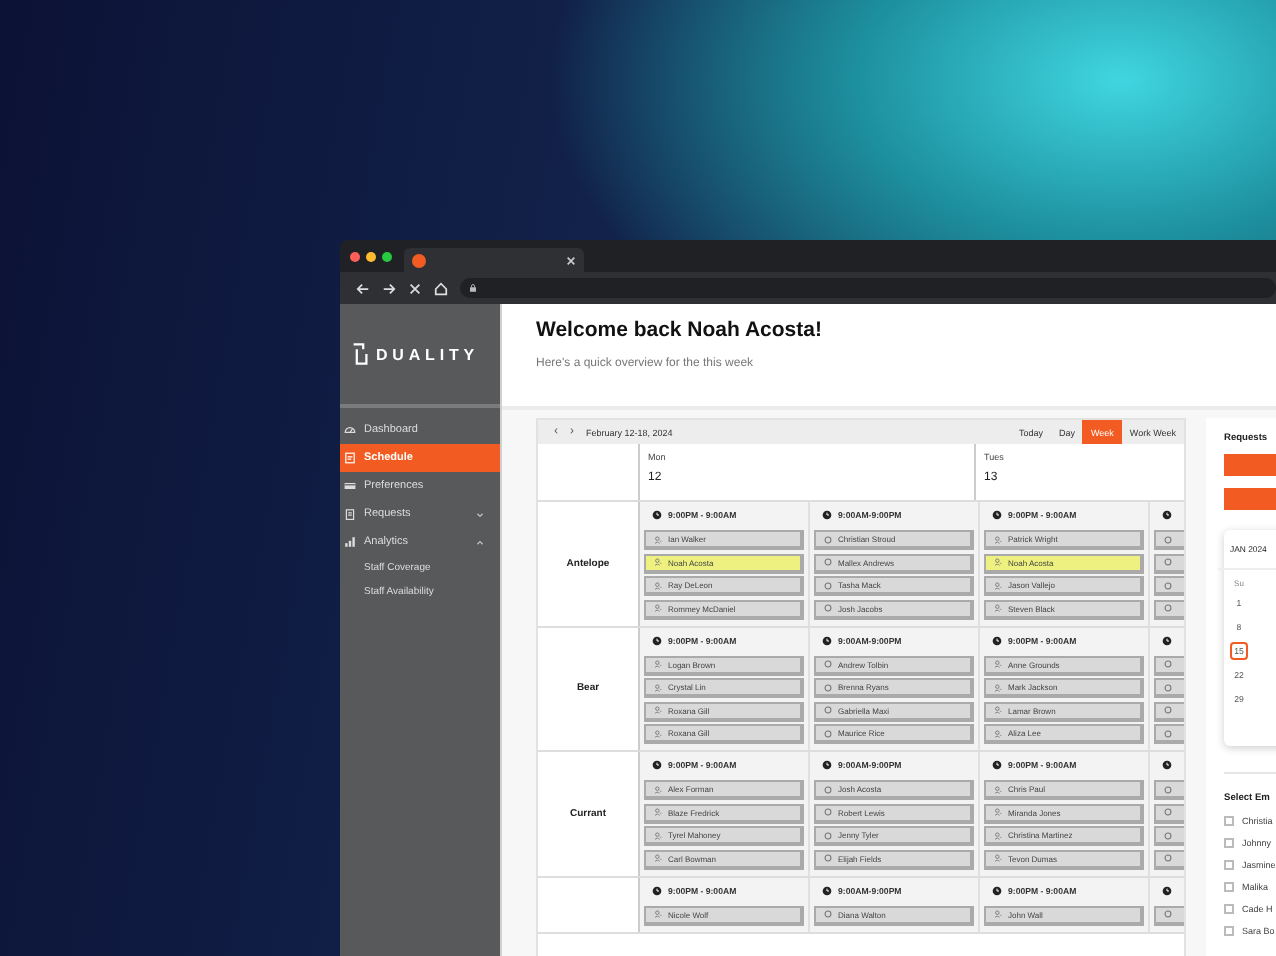 Image resolution: width=1276 pixels, height=956 pixels. What do you see at coordinates (868, 288) in the screenshot?
I see `address-field` at bounding box center [868, 288].